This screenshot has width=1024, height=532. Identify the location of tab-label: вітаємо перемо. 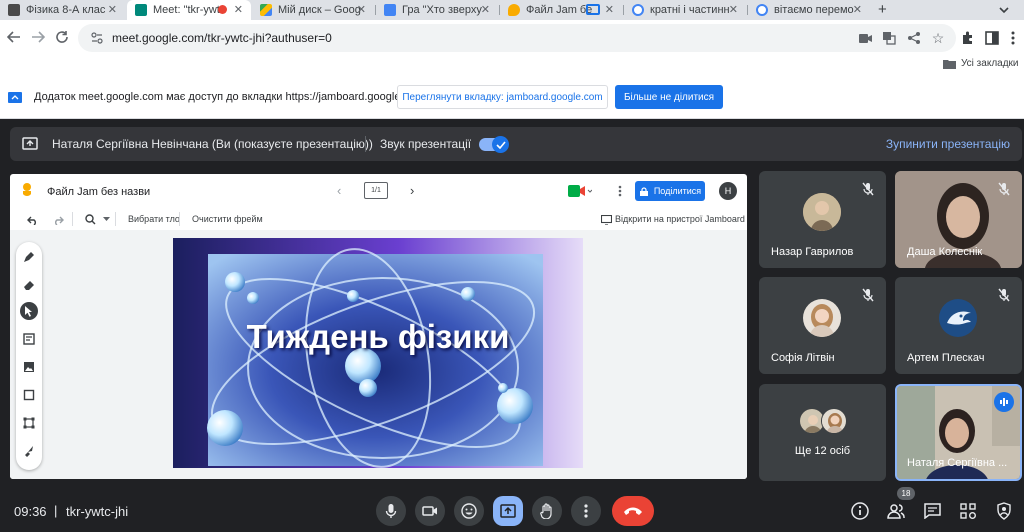
(814, 10).